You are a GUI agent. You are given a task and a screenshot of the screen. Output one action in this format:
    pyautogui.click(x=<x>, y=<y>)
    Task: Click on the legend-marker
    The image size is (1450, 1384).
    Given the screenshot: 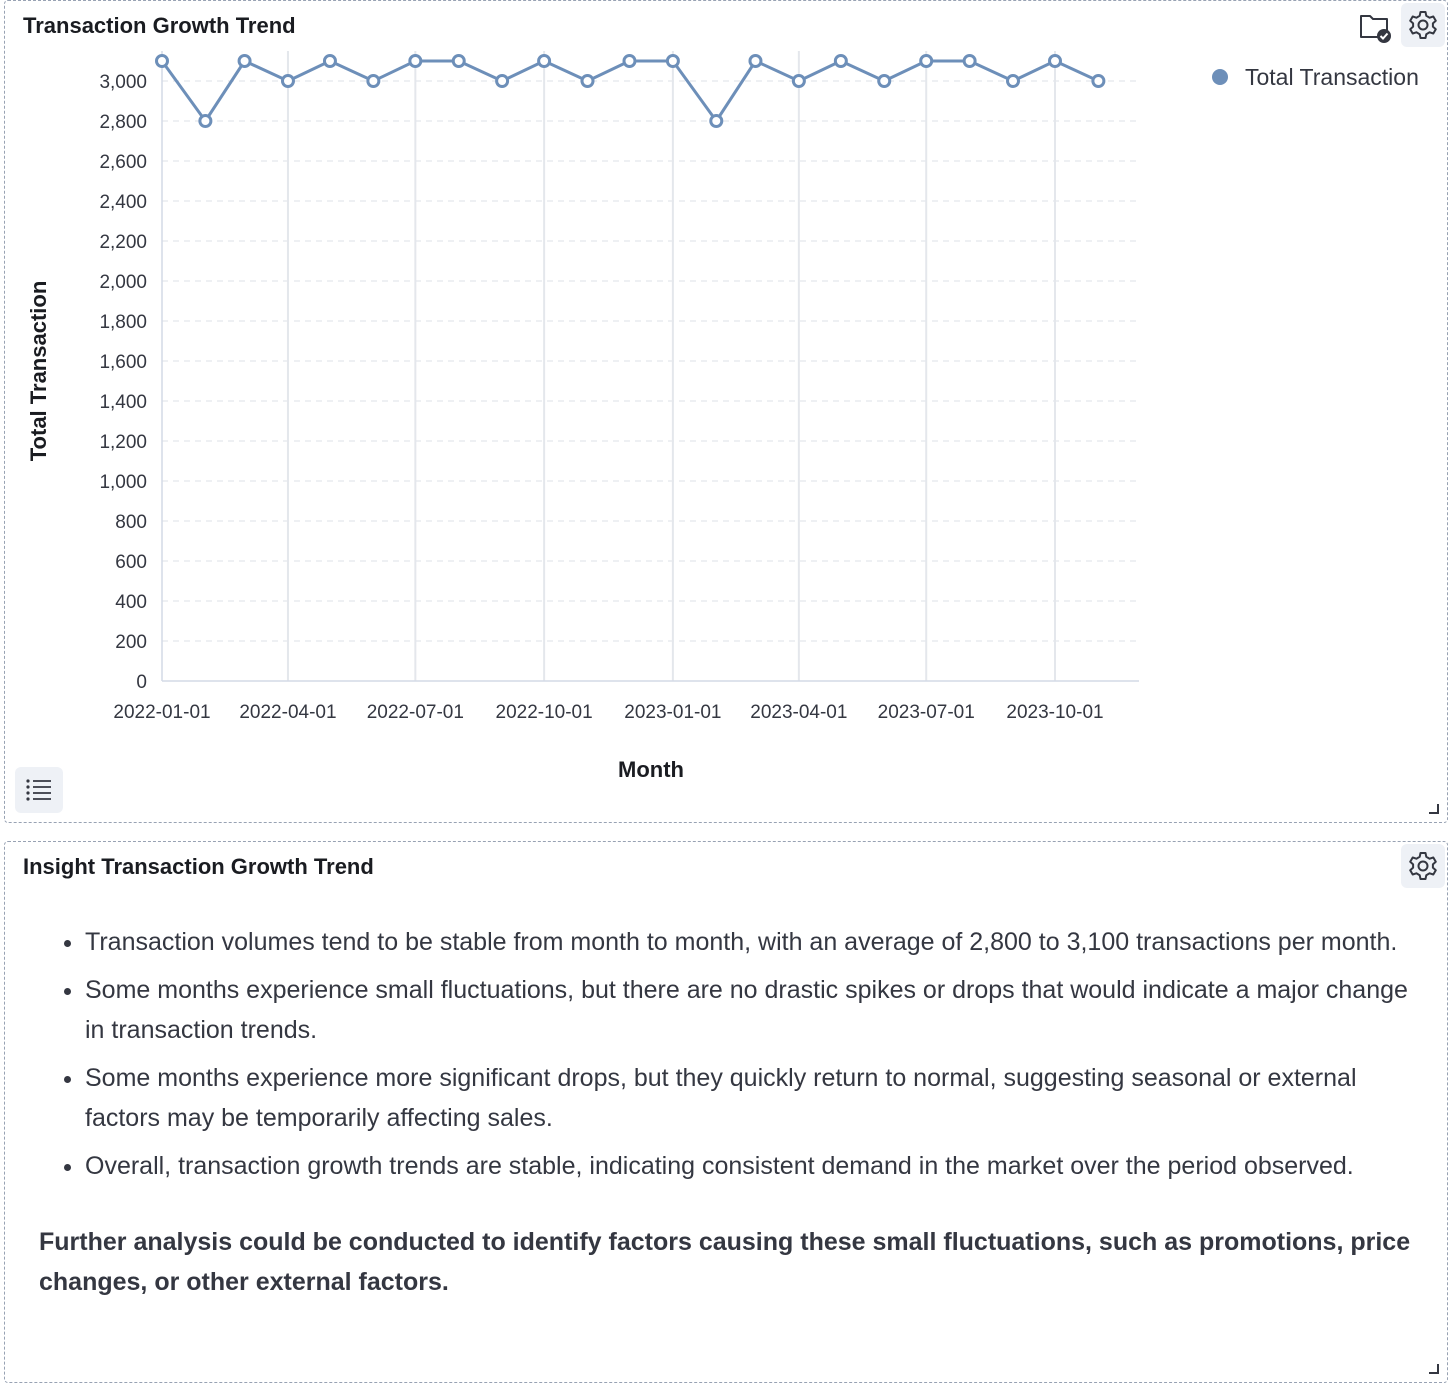 What is the action you would take?
    pyautogui.click(x=1220, y=77)
    